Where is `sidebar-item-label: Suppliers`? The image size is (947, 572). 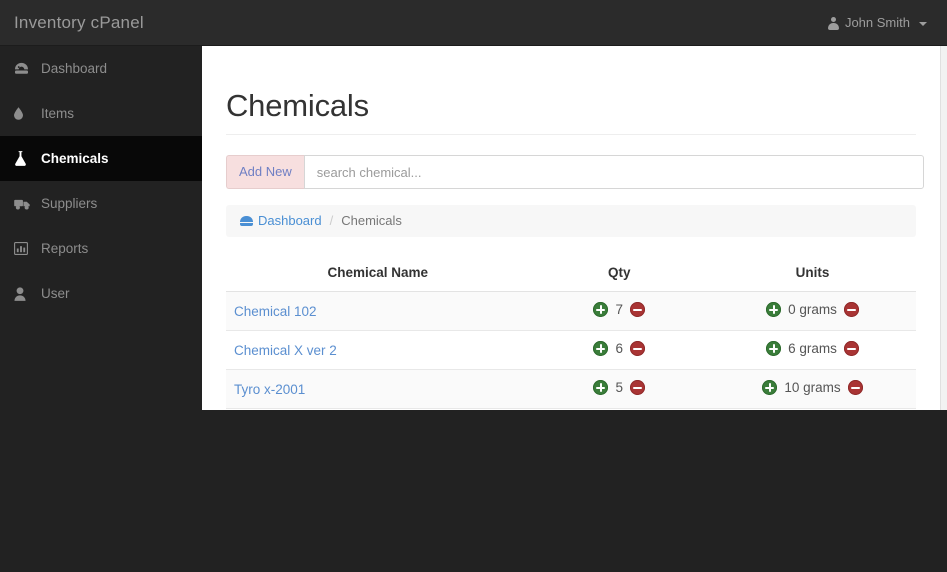
sidebar-item-label: Suppliers is located at coordinates (69, 203).